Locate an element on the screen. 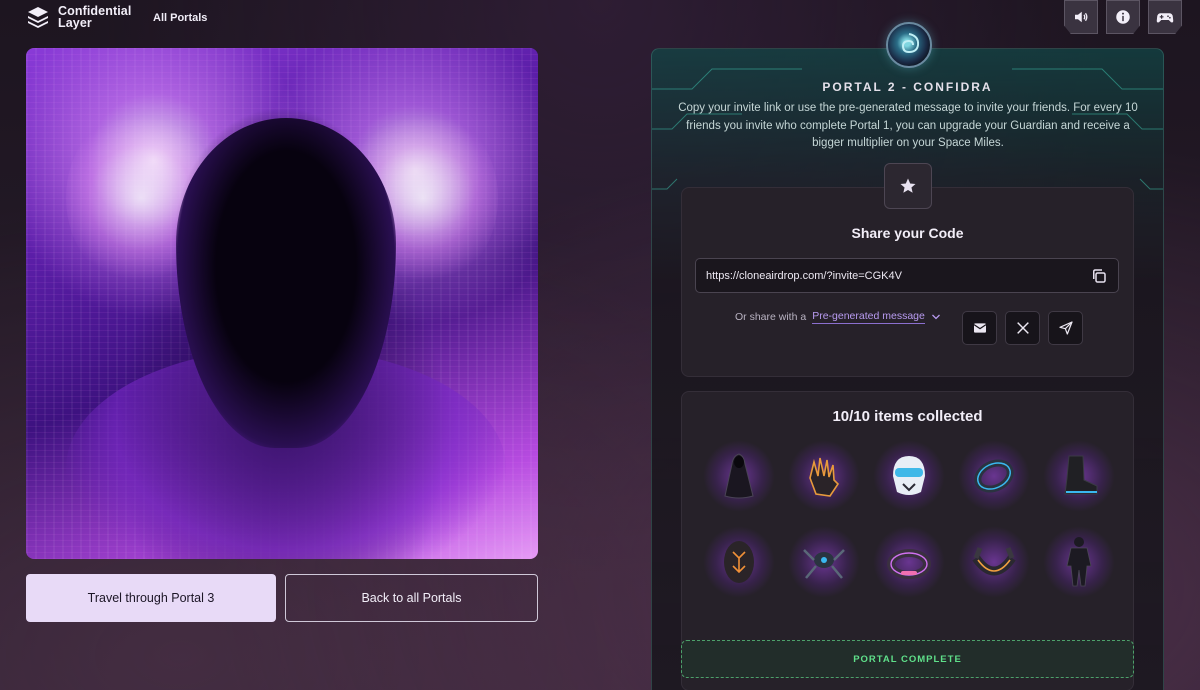 This screenshot has height=690, width=1200. star-icon is located at coordinates (908, 185).